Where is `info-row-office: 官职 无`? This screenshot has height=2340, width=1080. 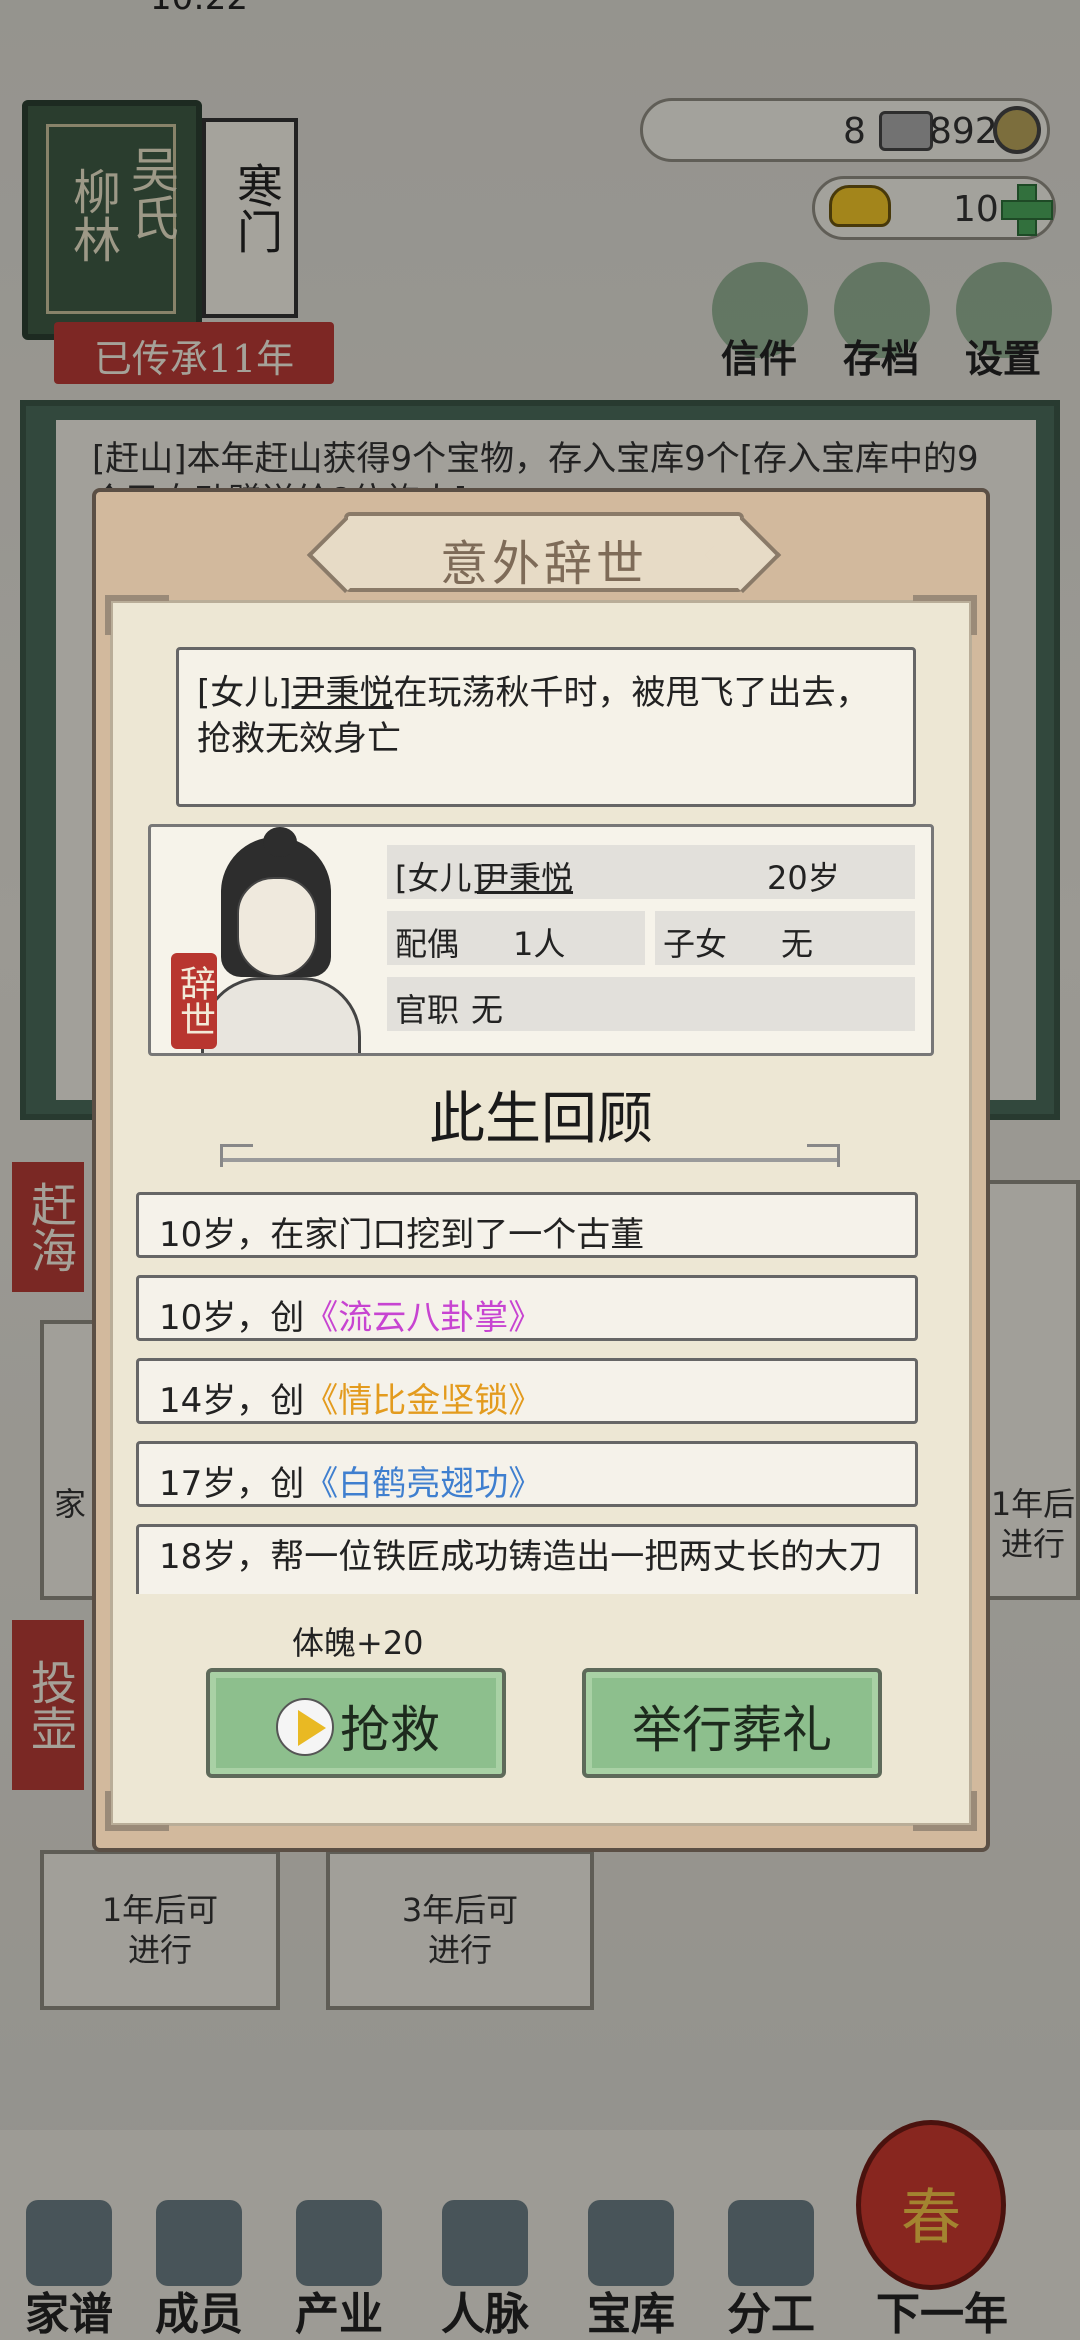
info-row-office: 官职 无 is located at coordinates (651, 1004).